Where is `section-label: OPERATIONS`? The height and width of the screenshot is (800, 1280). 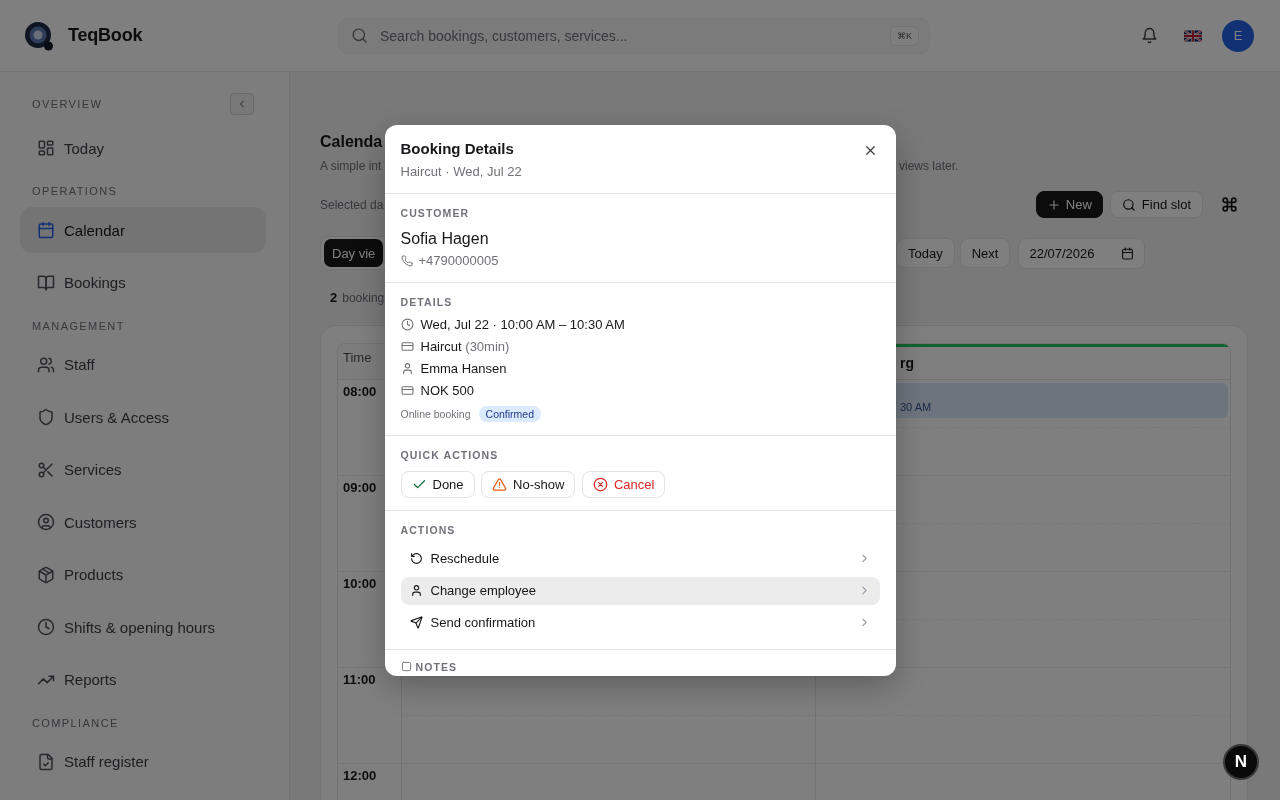
section-label: OPERATIONS is located at coordinates (75, 191).